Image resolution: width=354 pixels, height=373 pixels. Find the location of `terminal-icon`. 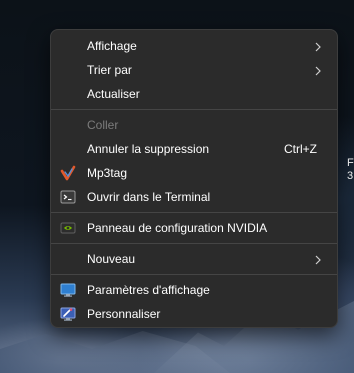

terminal-icon is located at coordinates (68, 197).